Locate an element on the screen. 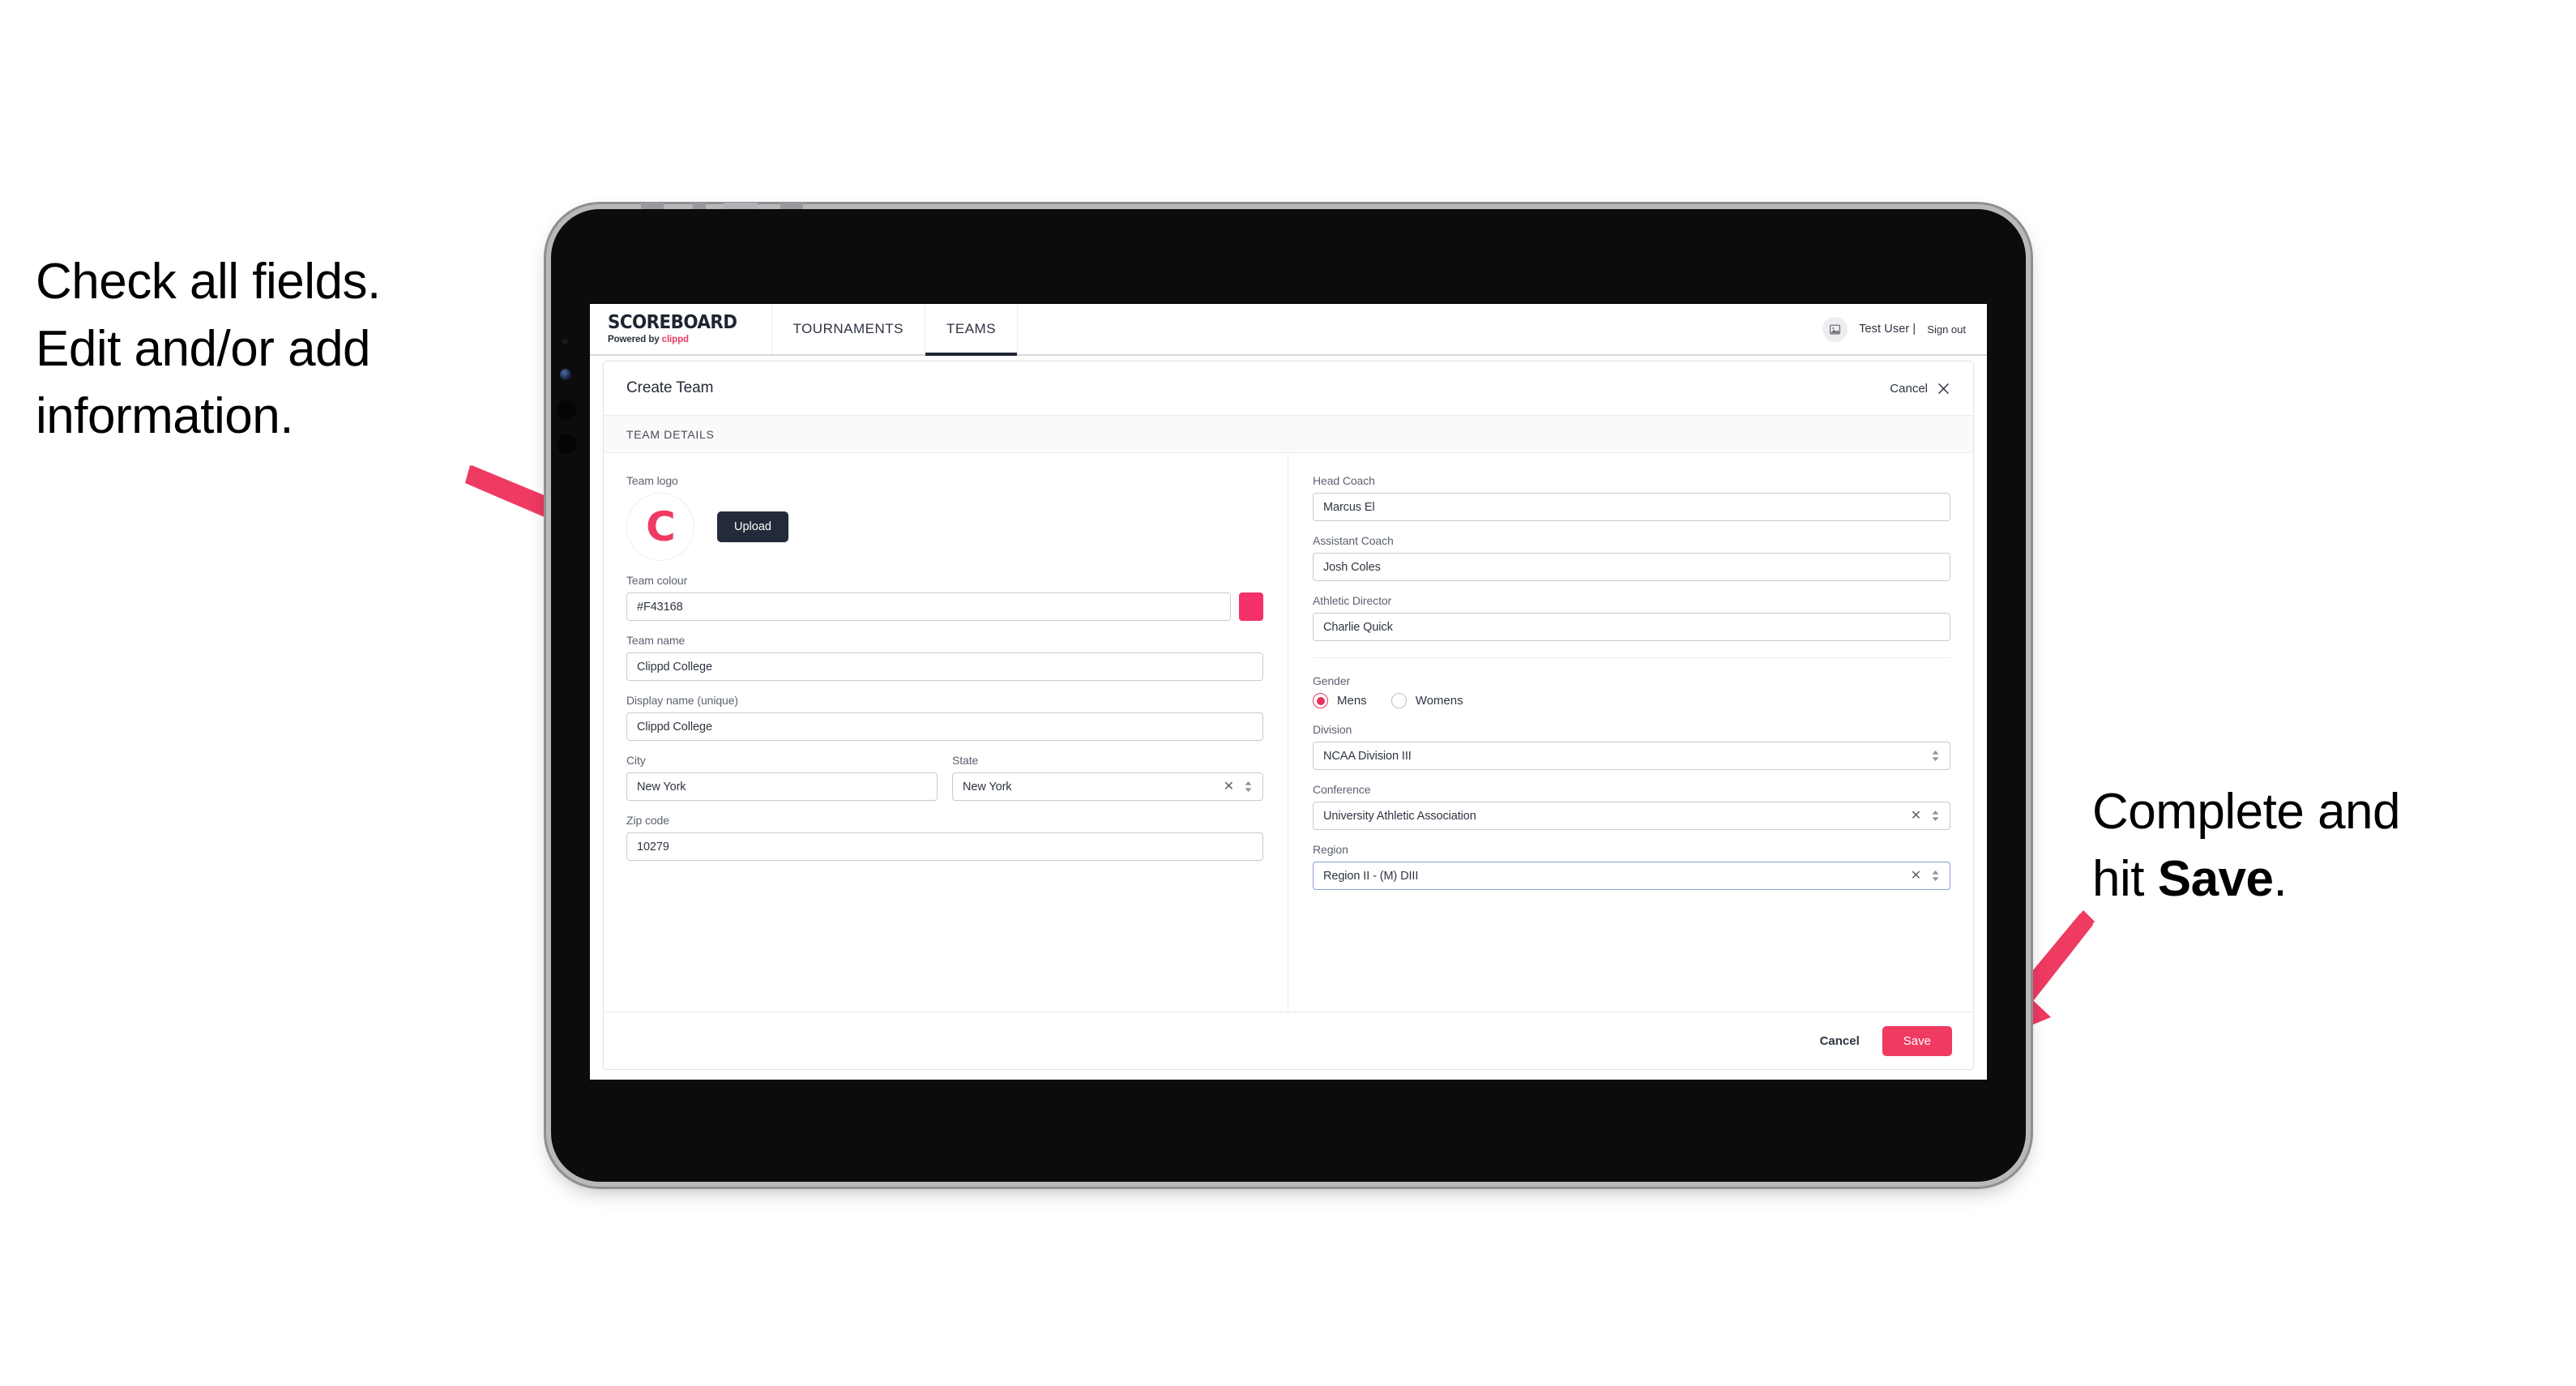  team-logo-preview: C is located at coordinates (660, 527).